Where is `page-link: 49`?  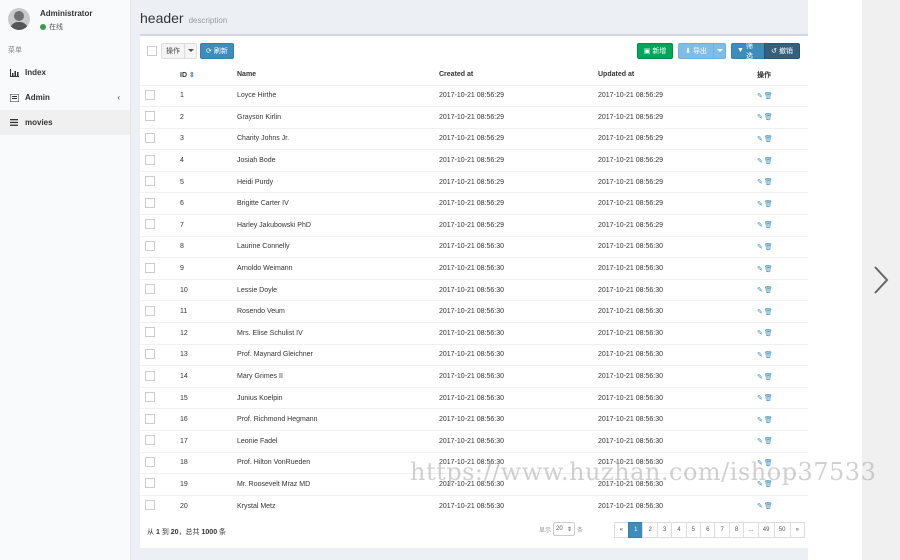 page-link: 49 is located at coordinates (766, 530).